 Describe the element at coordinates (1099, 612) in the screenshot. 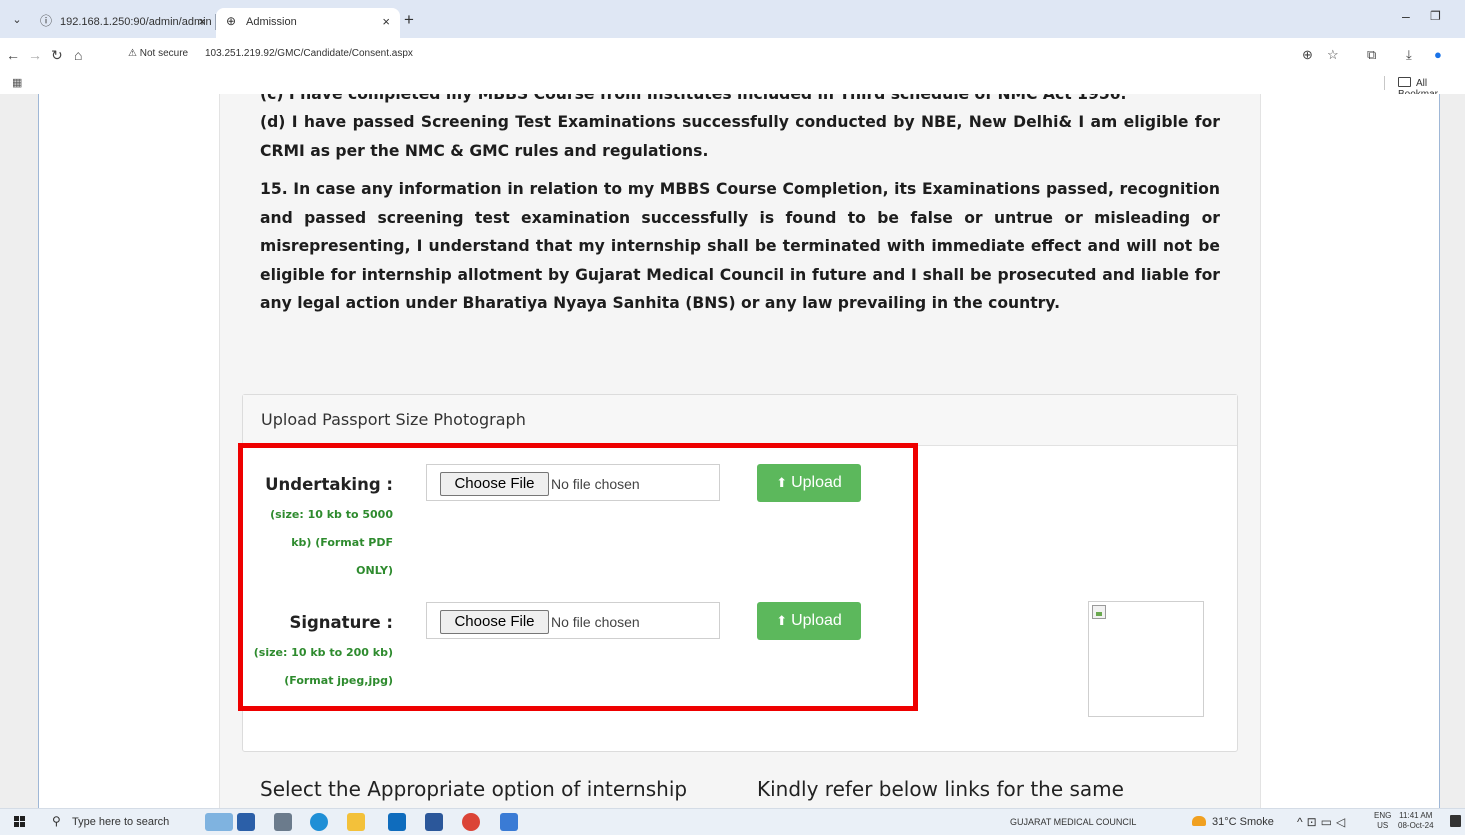

I see `broken-image-icon` at that location.